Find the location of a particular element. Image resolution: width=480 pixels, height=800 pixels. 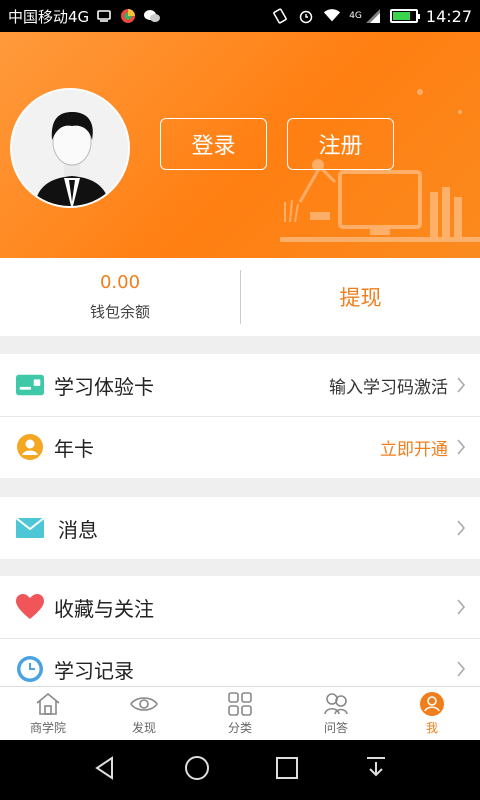

back-icon is located at coordinates (105, 770).